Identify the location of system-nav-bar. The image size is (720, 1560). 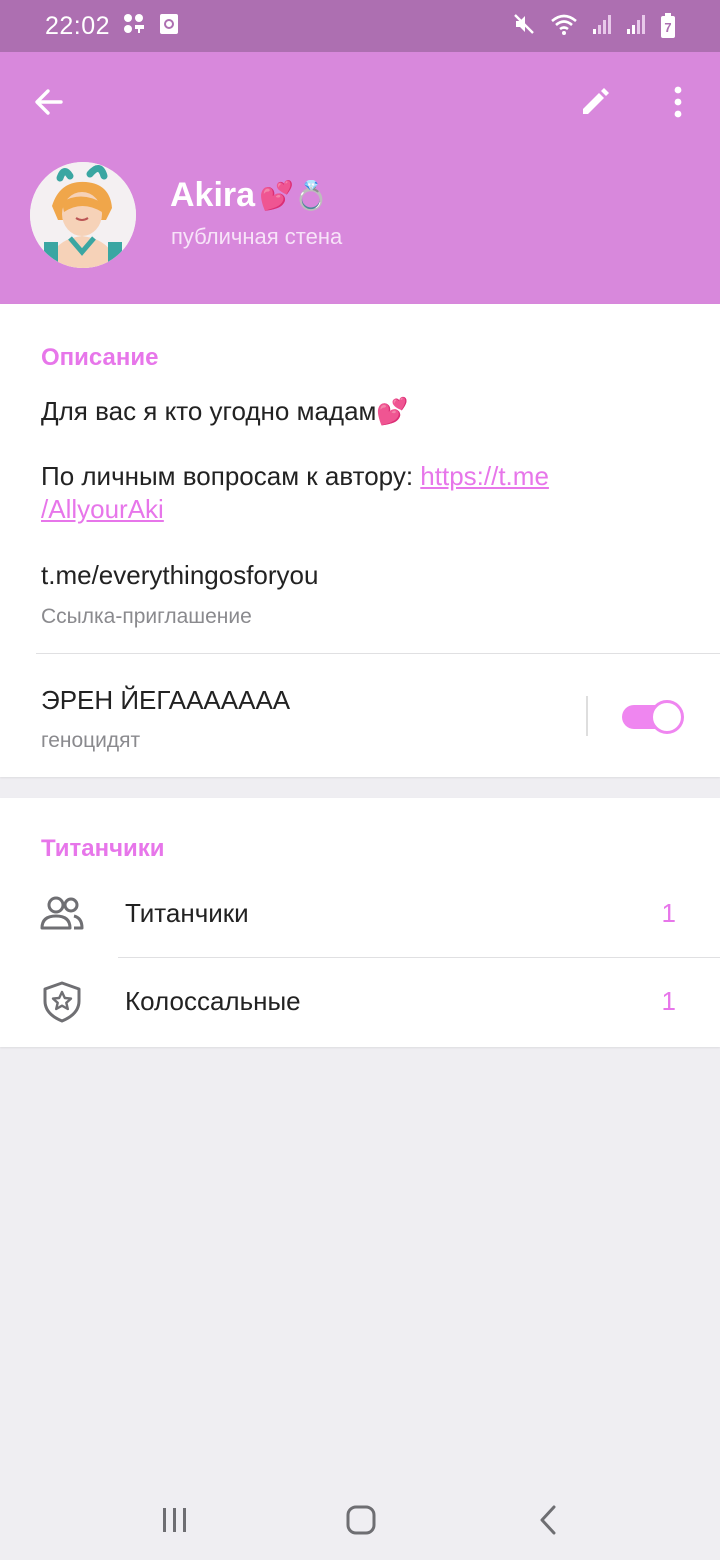
(360, 1520).